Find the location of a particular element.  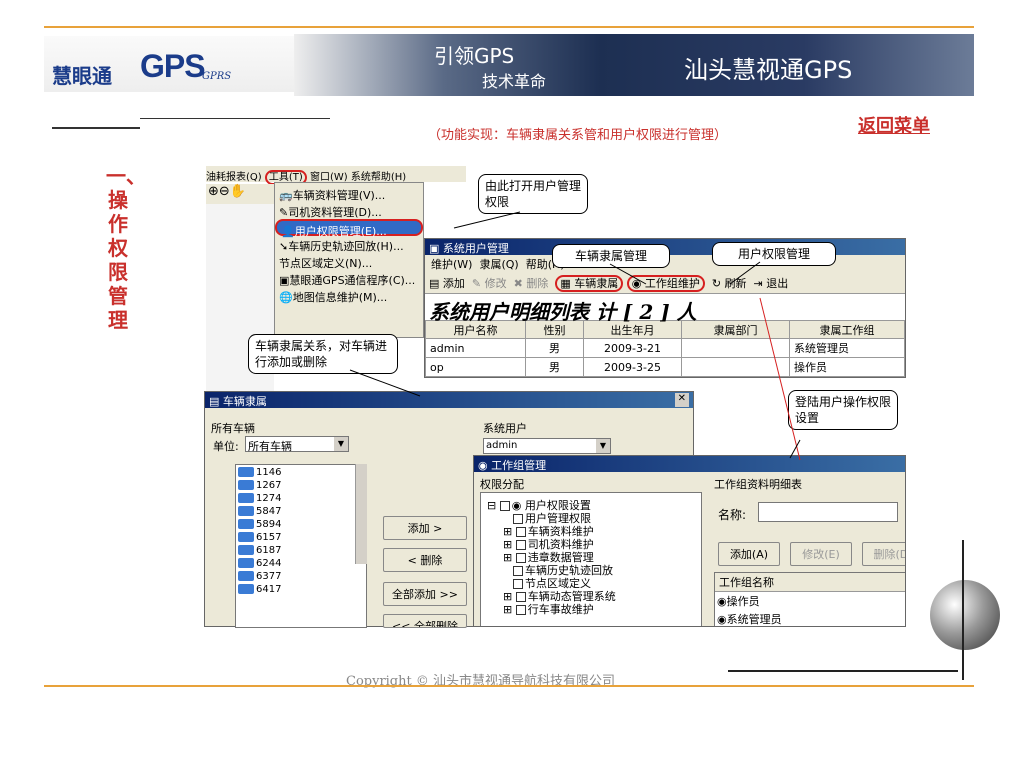

decorative-sphere is located at coordinates (965, 615).